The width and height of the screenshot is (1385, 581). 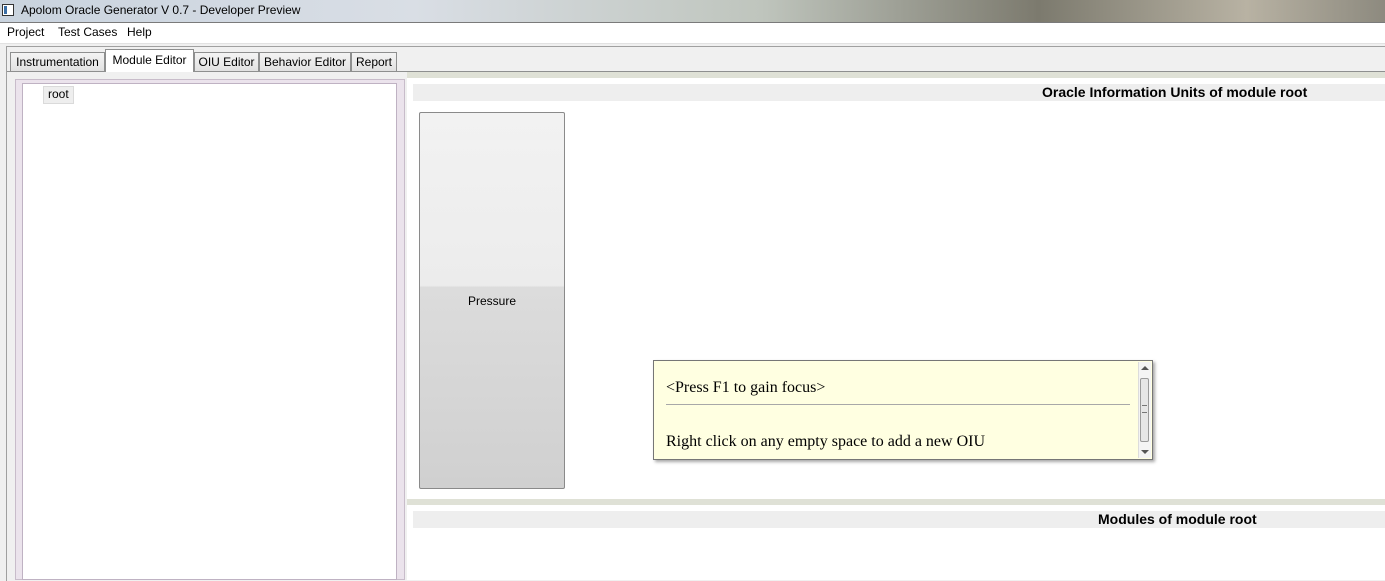 I want to click on scroll-thumb, so click(x=1144, y=410).